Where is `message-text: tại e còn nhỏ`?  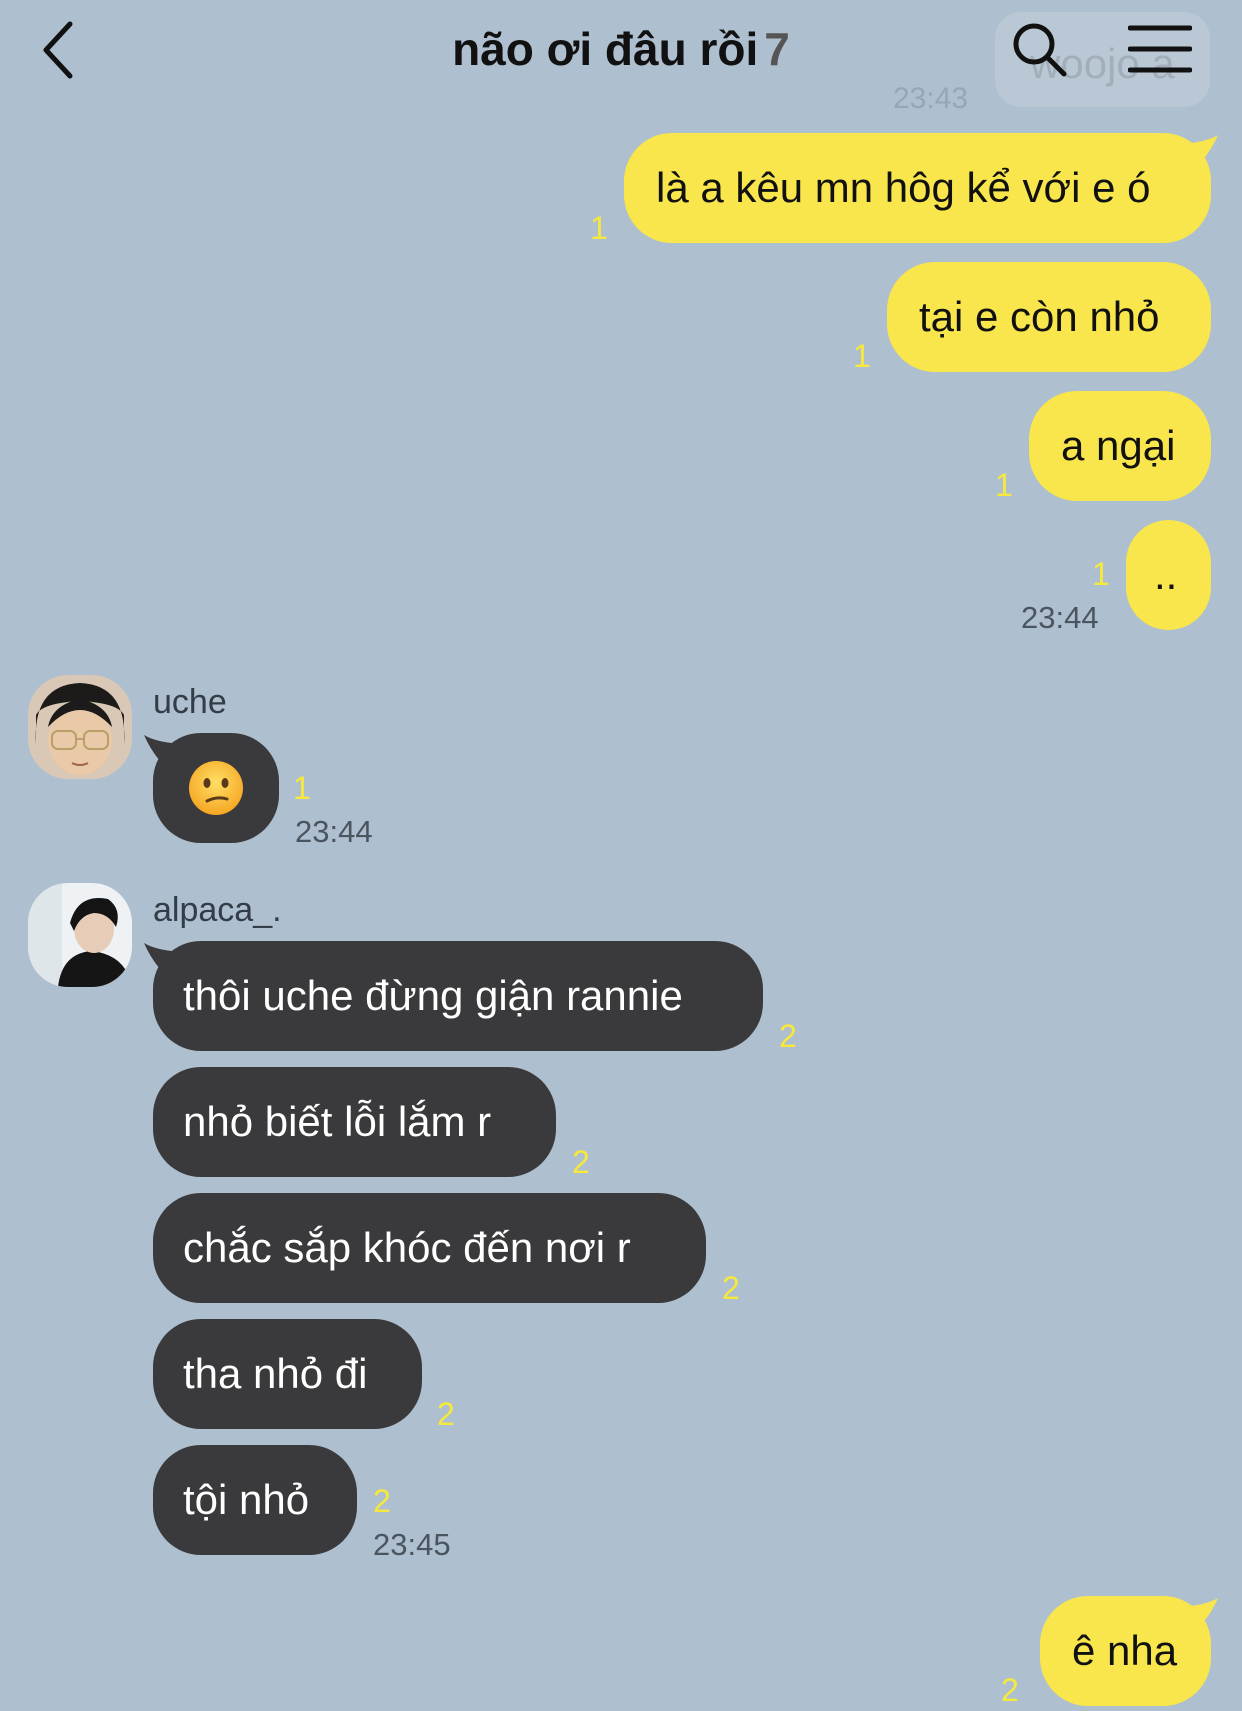
message-text: tại e còn nhỏ is located at coordinates (1039, 316).